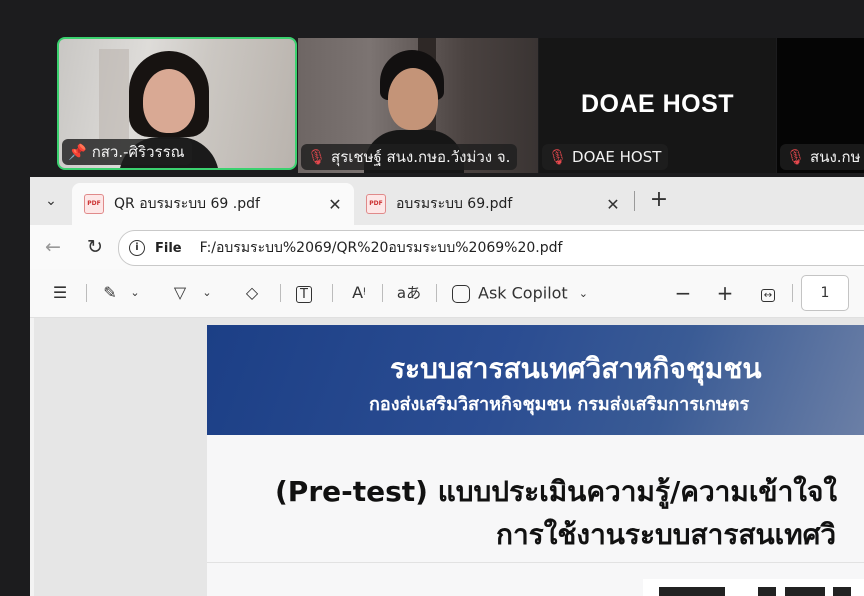 The width and height of the screenshot is (864, 596). I want to click on zoom-out-icon: −, so click(683, 293).